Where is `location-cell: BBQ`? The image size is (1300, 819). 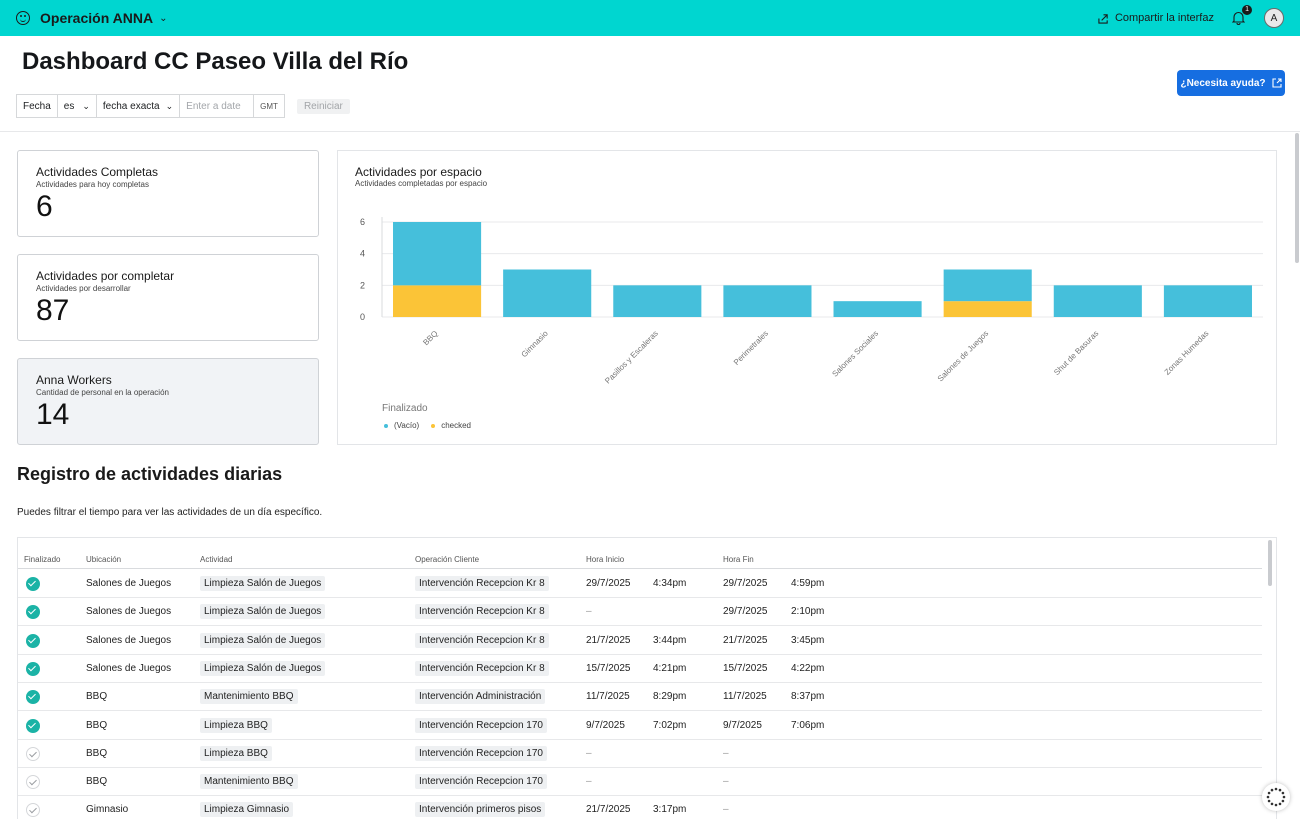 location-cell: BBQ is located at coordinates (97, 697).